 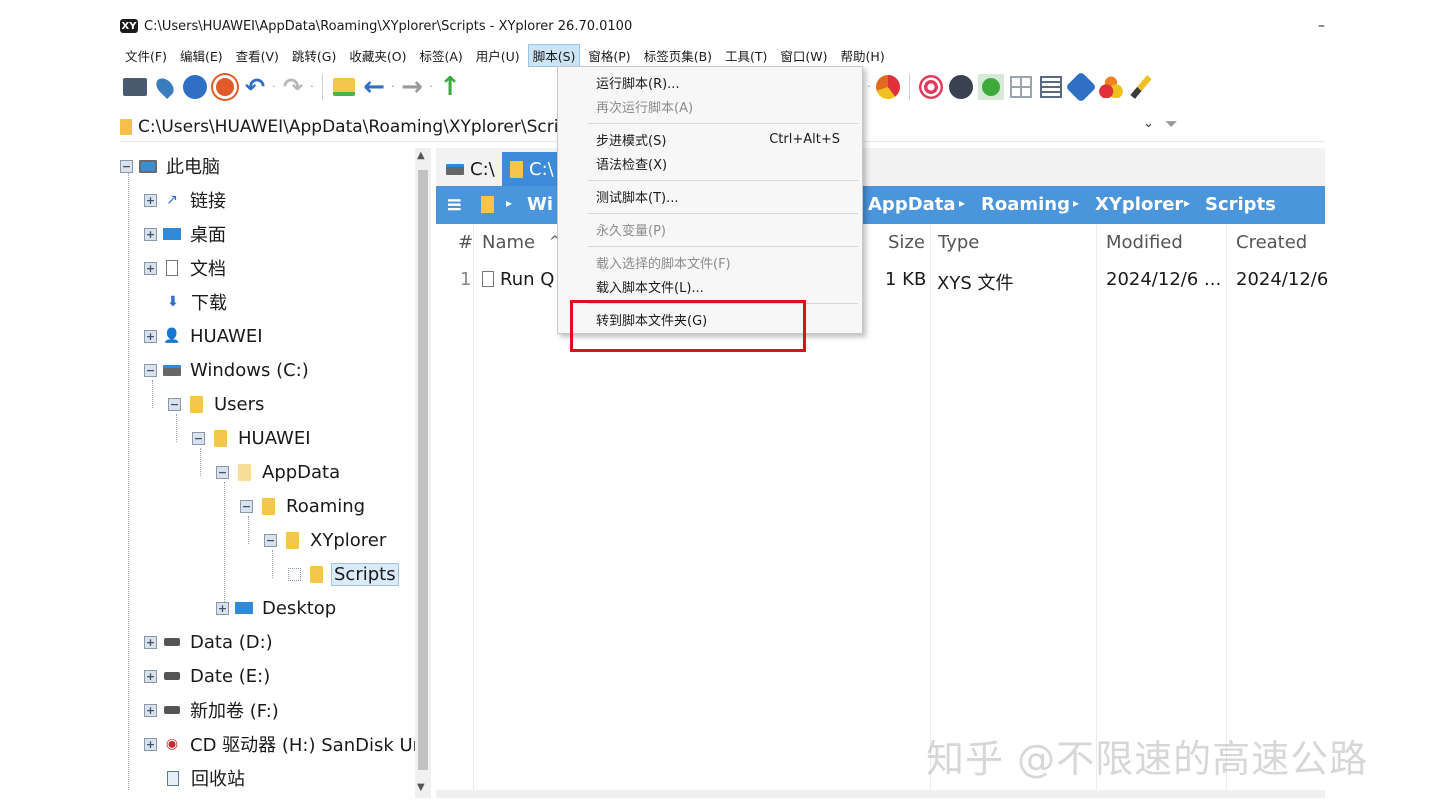 What do you see at coordinates (1148, 123) in the screenshot?
I see `chevron-down-icon: ⌄` at bounding box center [1148, 123].